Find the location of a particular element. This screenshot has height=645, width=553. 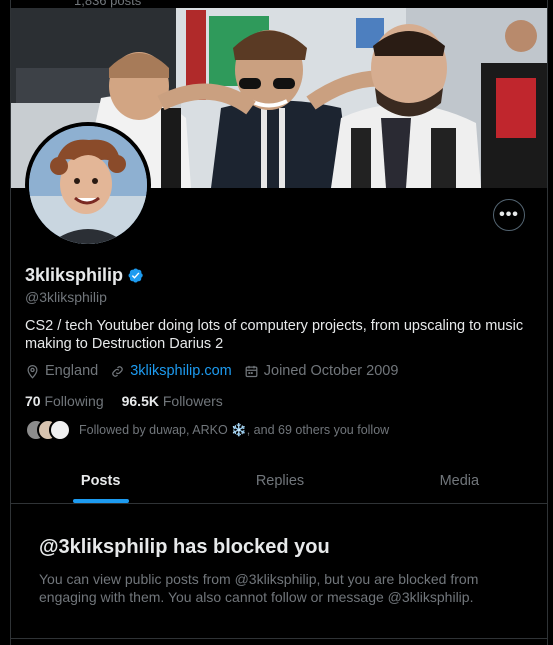

avatar-photo is located at coordinates (88, 185).